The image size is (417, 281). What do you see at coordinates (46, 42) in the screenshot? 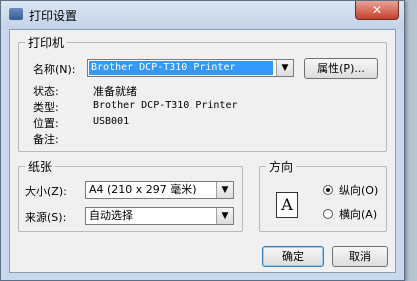
I see `printer-group-label: 打印机` at bounding box center [46, 42].